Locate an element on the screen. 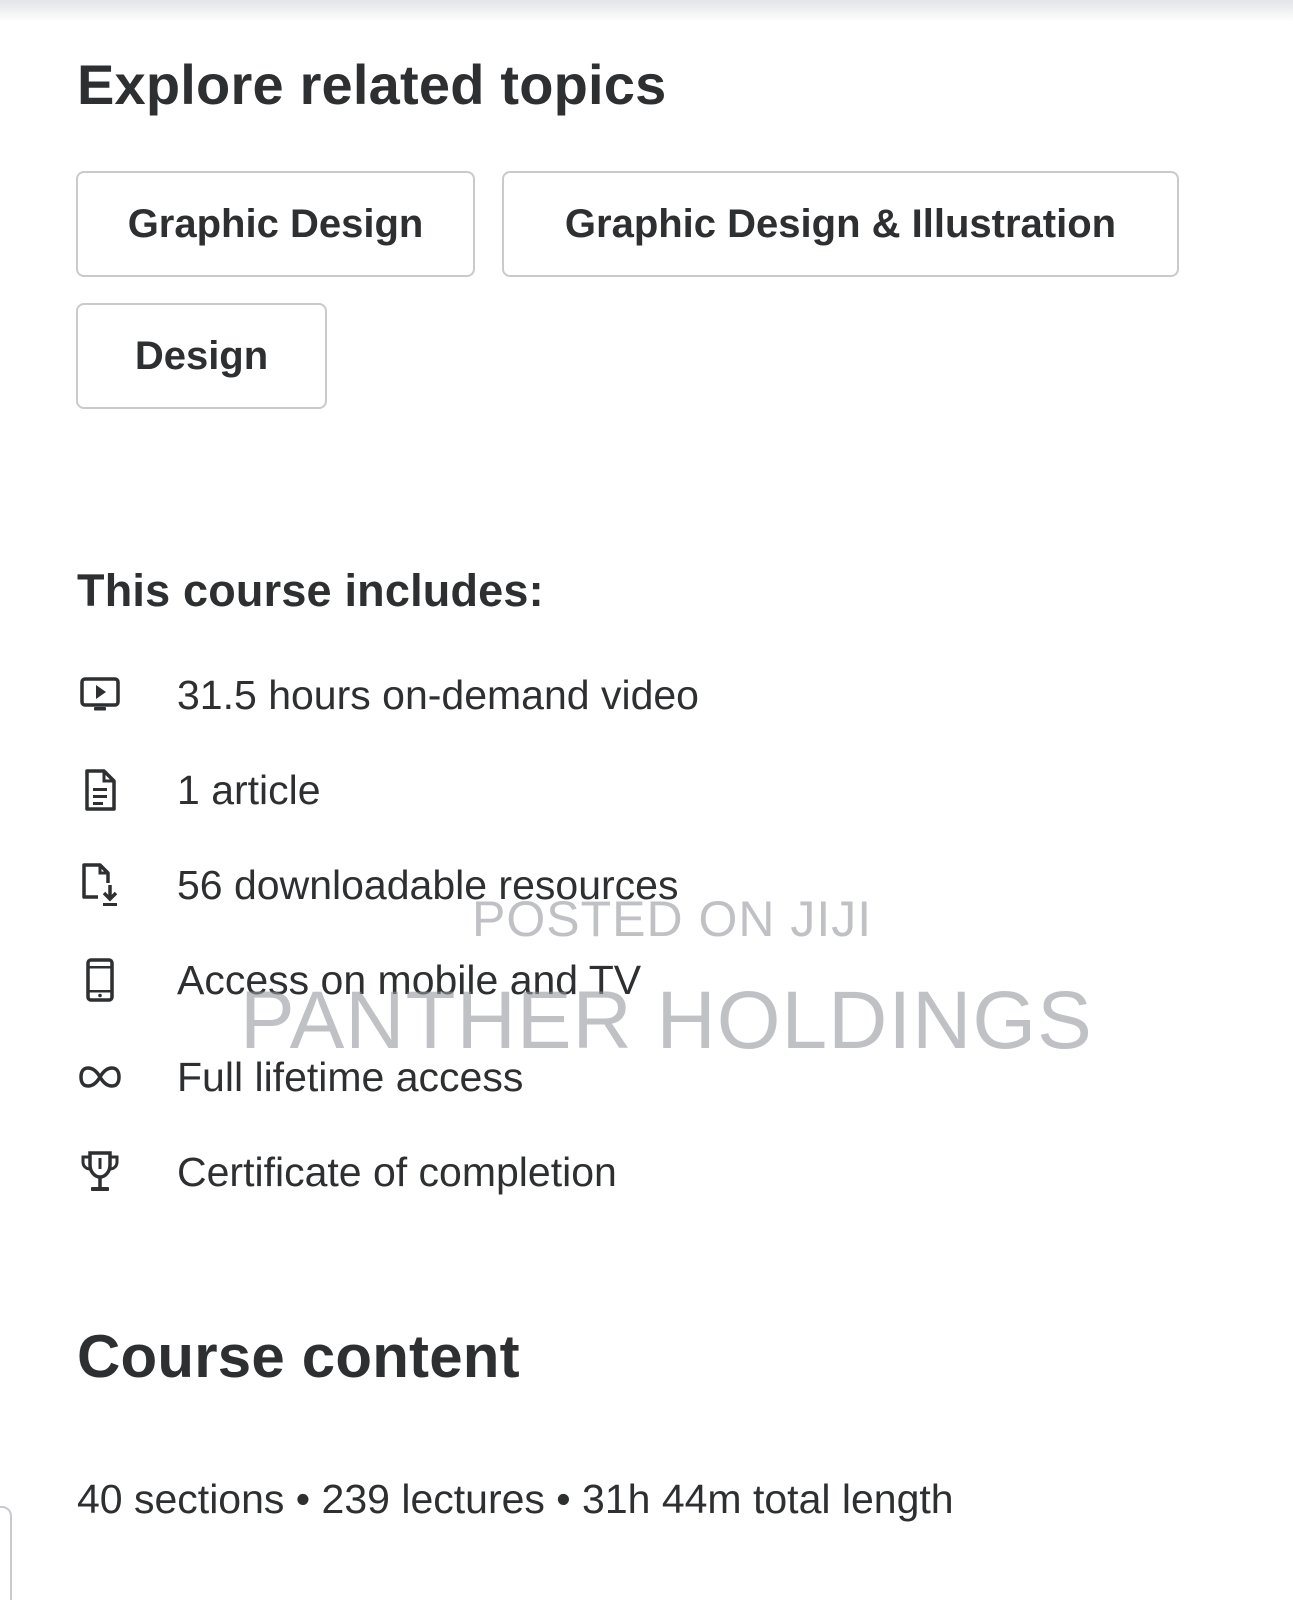 Image resolution: width=1293 pixels, height=1600 pixels. topic-button-design: Design is located at coordinates (201, 356).